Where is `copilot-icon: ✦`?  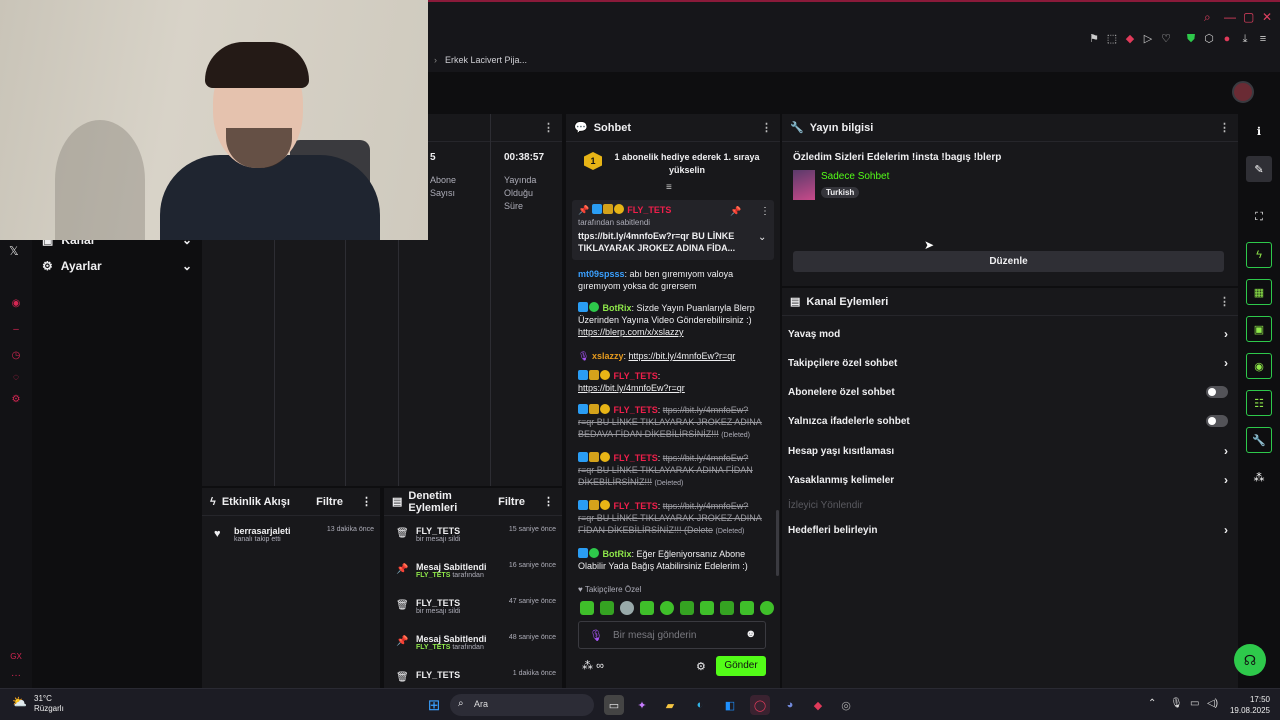
copilot-icon: ✦ is located at coordinates (642, 705).